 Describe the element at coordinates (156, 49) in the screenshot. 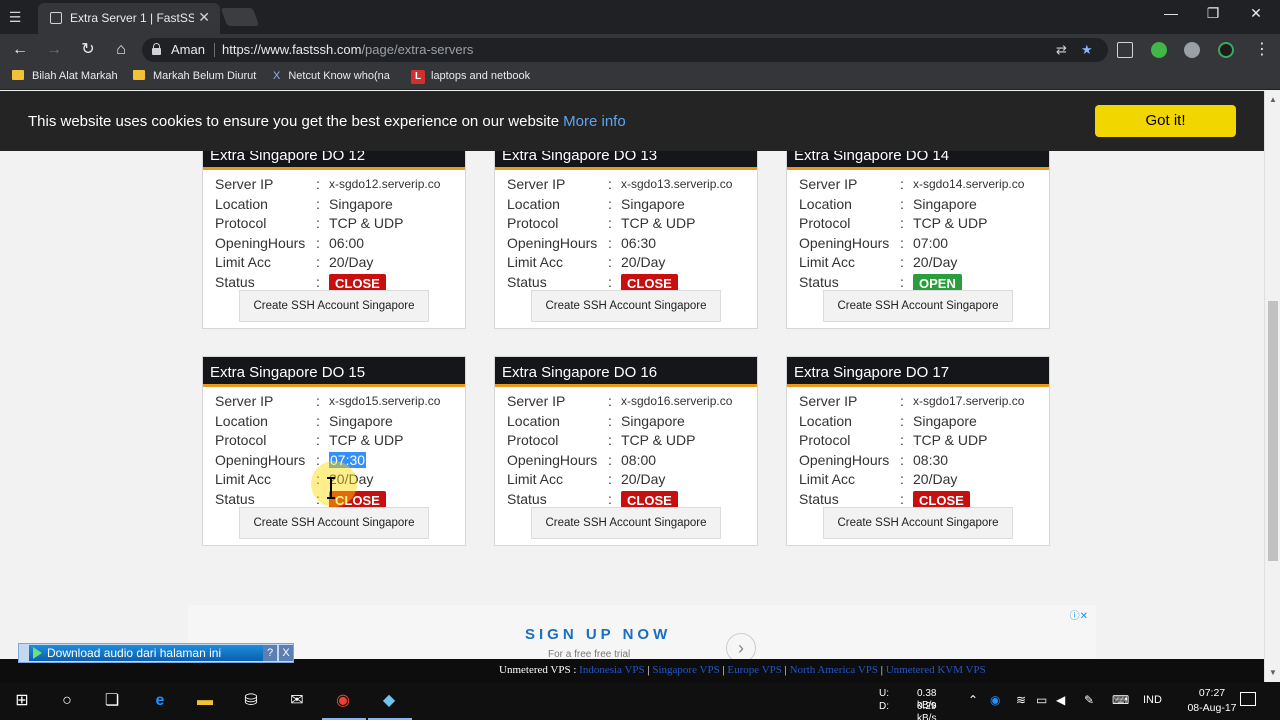

I see `lock-icon` at that location.